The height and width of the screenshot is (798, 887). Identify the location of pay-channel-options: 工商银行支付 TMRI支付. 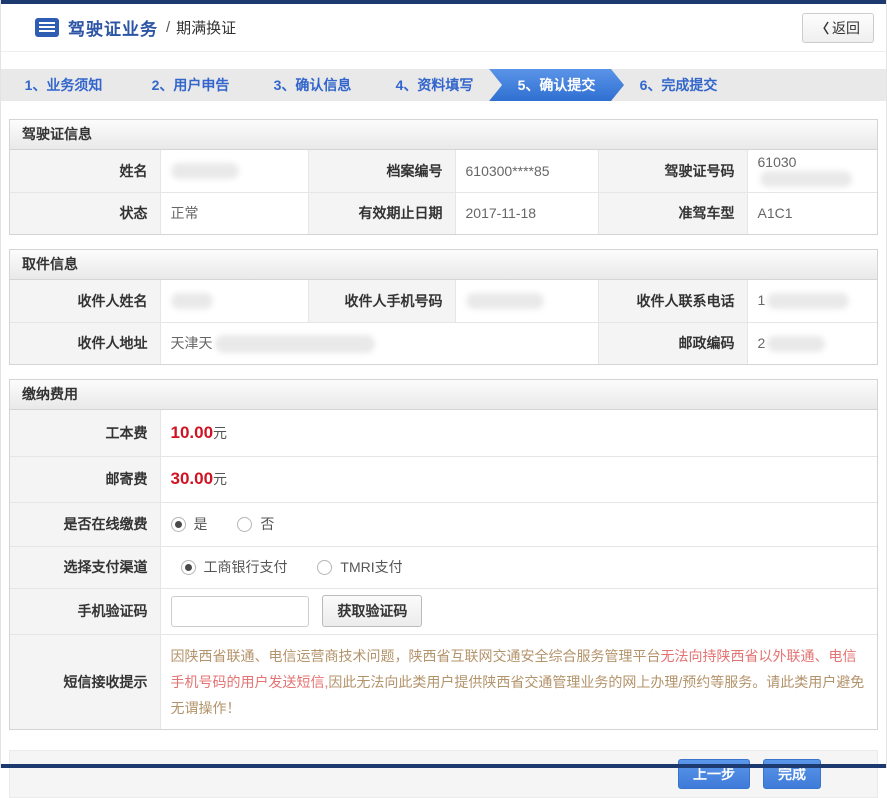
(518, 567).